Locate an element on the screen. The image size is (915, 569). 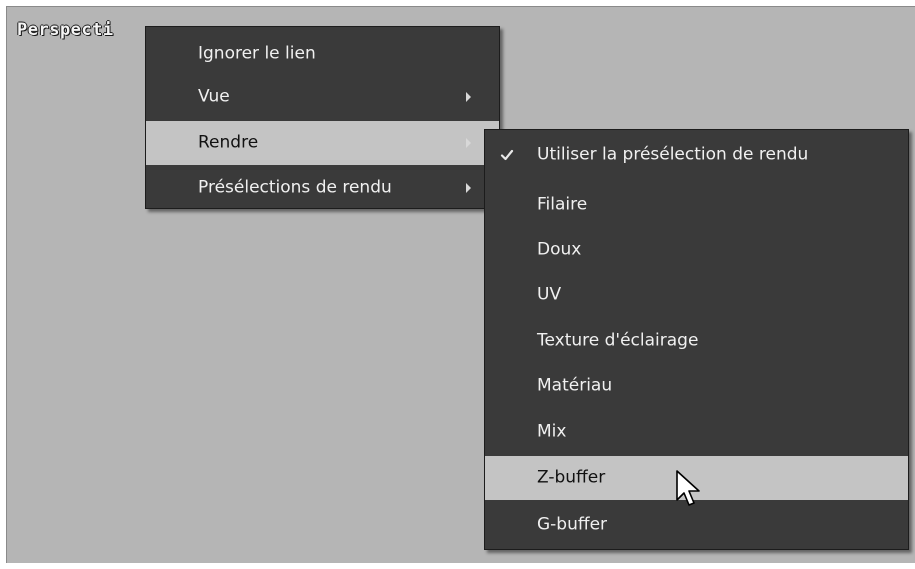
submenu-item-label: G-buffer is located at coordinates (572, 524).